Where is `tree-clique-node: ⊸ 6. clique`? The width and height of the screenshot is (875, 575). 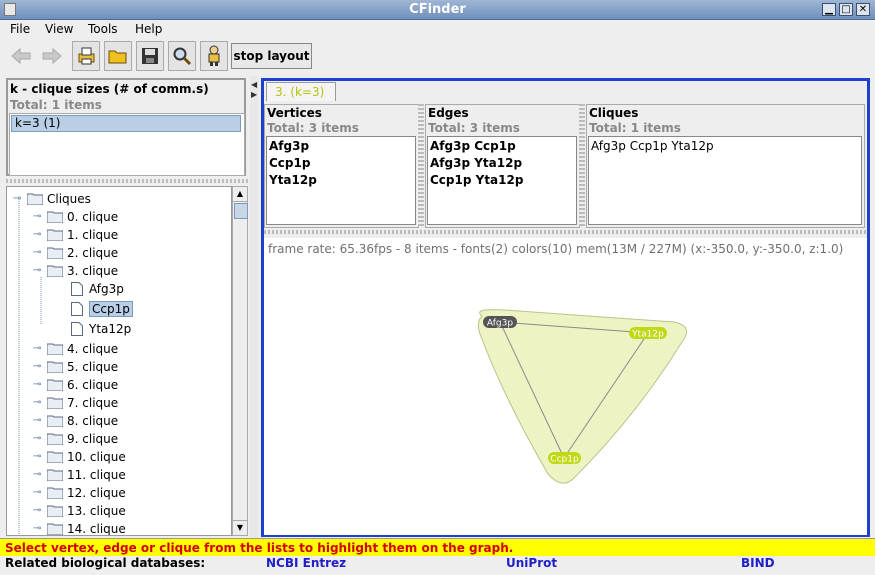 tree-clique-node: ⊸ 6. clique is located at coordinates (75, 384).